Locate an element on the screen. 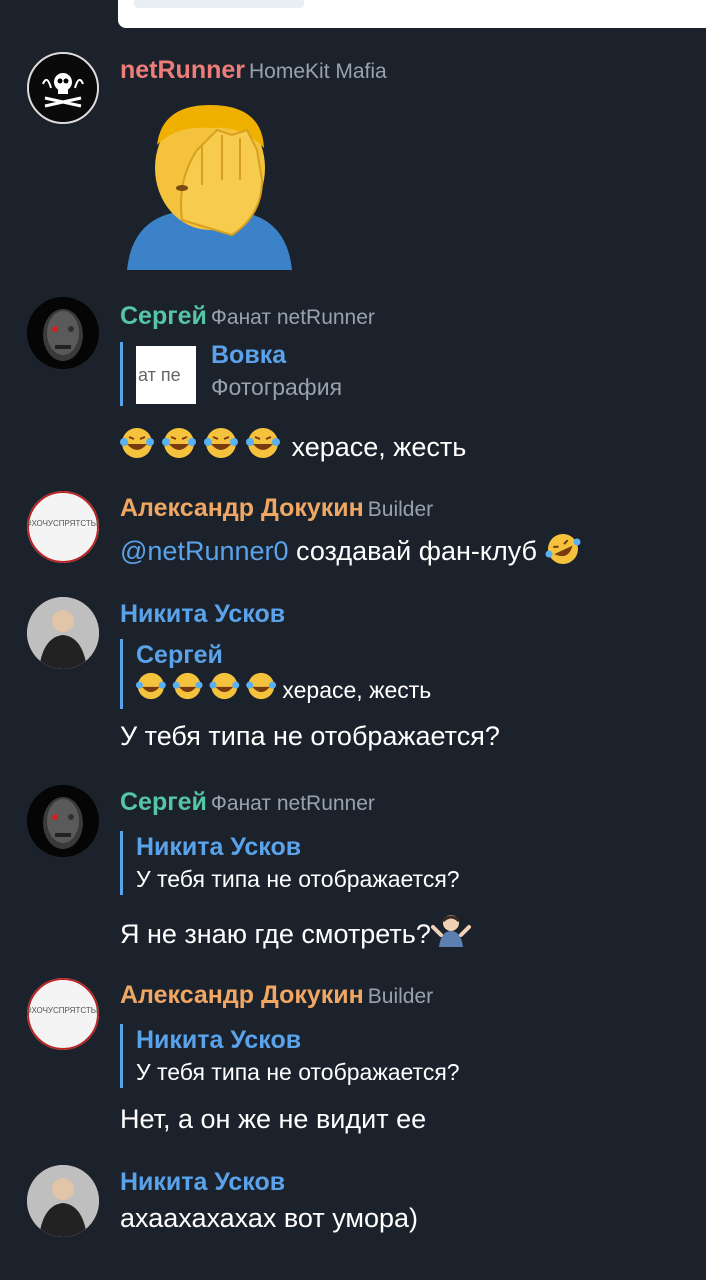  reply-body: Вовка Фотография is located at coordinates (276, 371).